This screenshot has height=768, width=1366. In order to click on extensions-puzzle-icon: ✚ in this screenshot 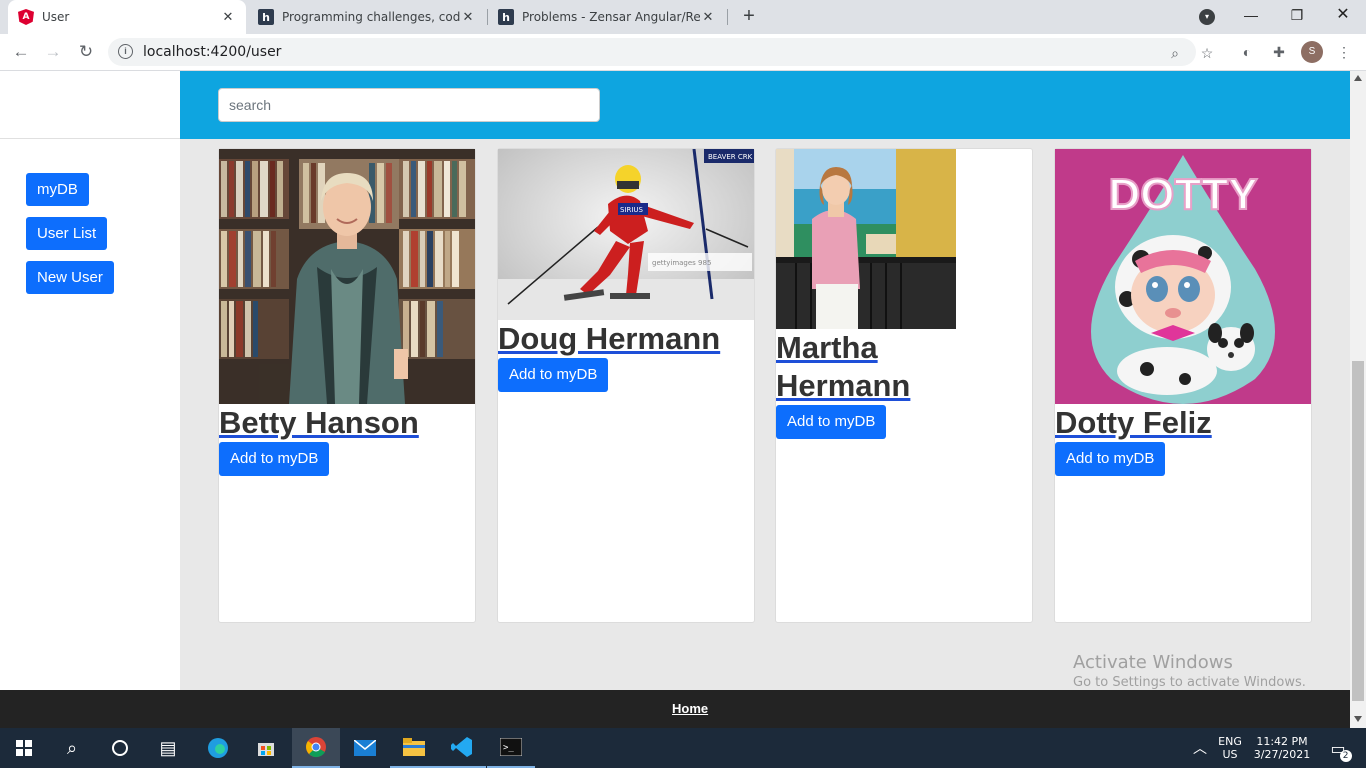, I will do `click(1279, 52)`.